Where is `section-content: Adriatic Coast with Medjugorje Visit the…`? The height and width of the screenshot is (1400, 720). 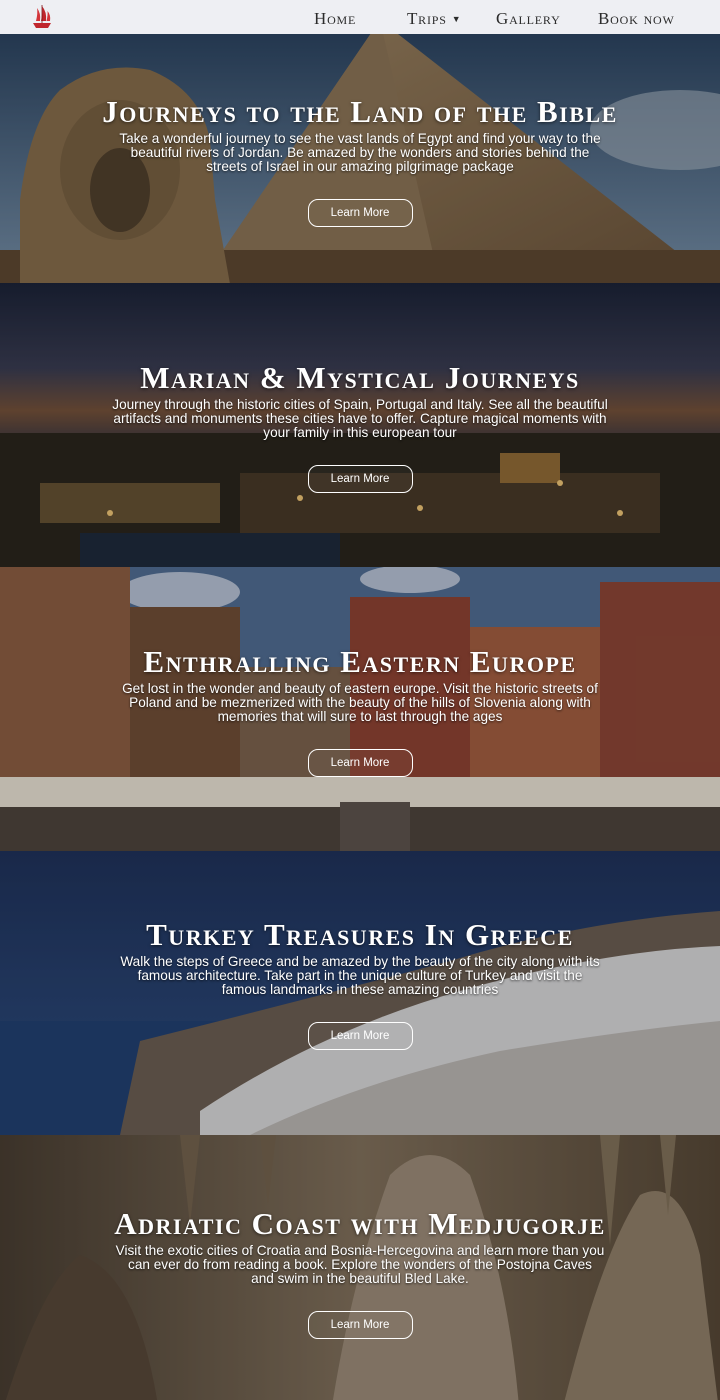
section-content: Adriatic Coast with Medjugorje Visit the… is located at coordinates (360, 1273).